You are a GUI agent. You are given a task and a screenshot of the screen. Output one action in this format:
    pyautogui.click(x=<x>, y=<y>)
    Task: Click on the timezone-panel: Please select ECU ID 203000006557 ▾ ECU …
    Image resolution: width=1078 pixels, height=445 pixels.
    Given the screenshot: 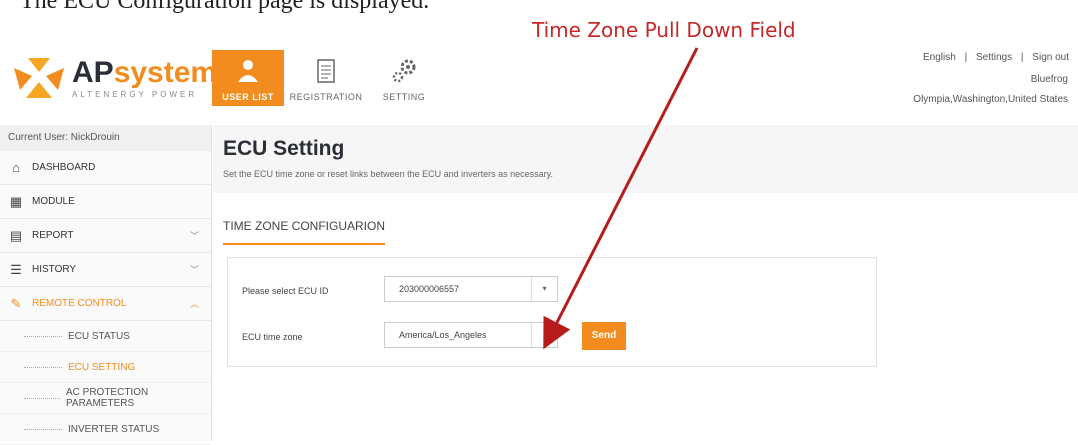 What is the action you would take?
    pyautogui.click(x=552, y=312)
    